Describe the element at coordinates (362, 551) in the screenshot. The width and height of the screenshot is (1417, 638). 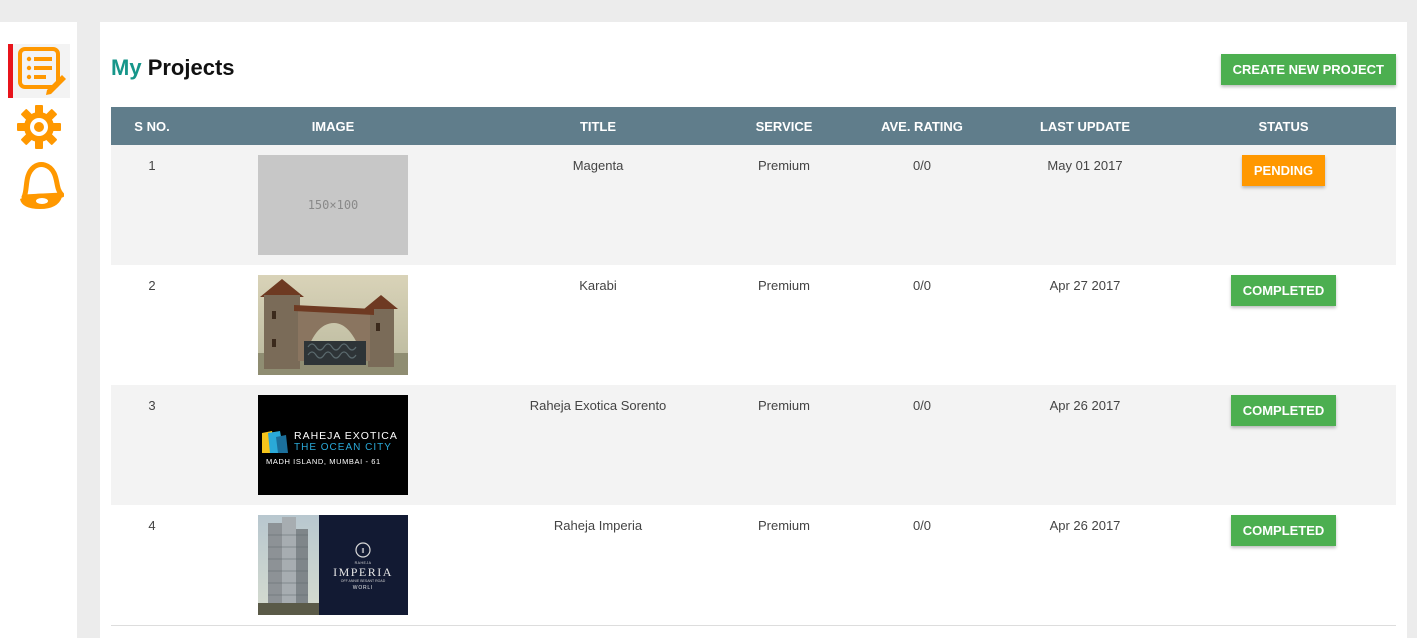
I see `logo-monogram-icon: Ⅱ` at that location.